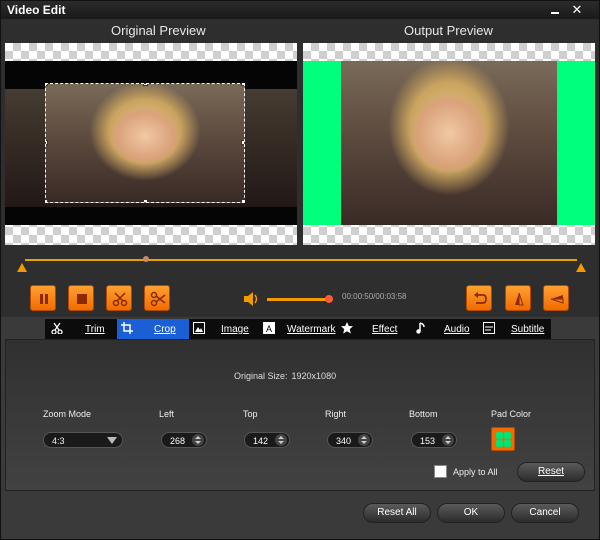 This screenshot has width=600, height=540. I want to click on zoom-mode-label: Zoom Mode, so click(67, 414).